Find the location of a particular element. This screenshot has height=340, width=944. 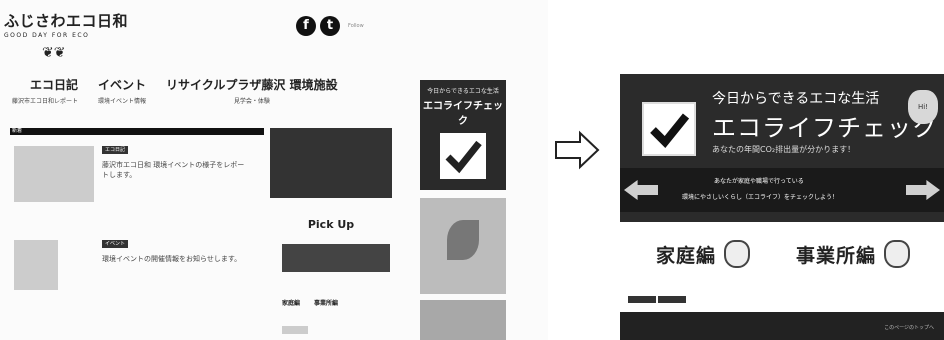

pickup-home-link: 家庭編 is located at coordinates (291, 302).